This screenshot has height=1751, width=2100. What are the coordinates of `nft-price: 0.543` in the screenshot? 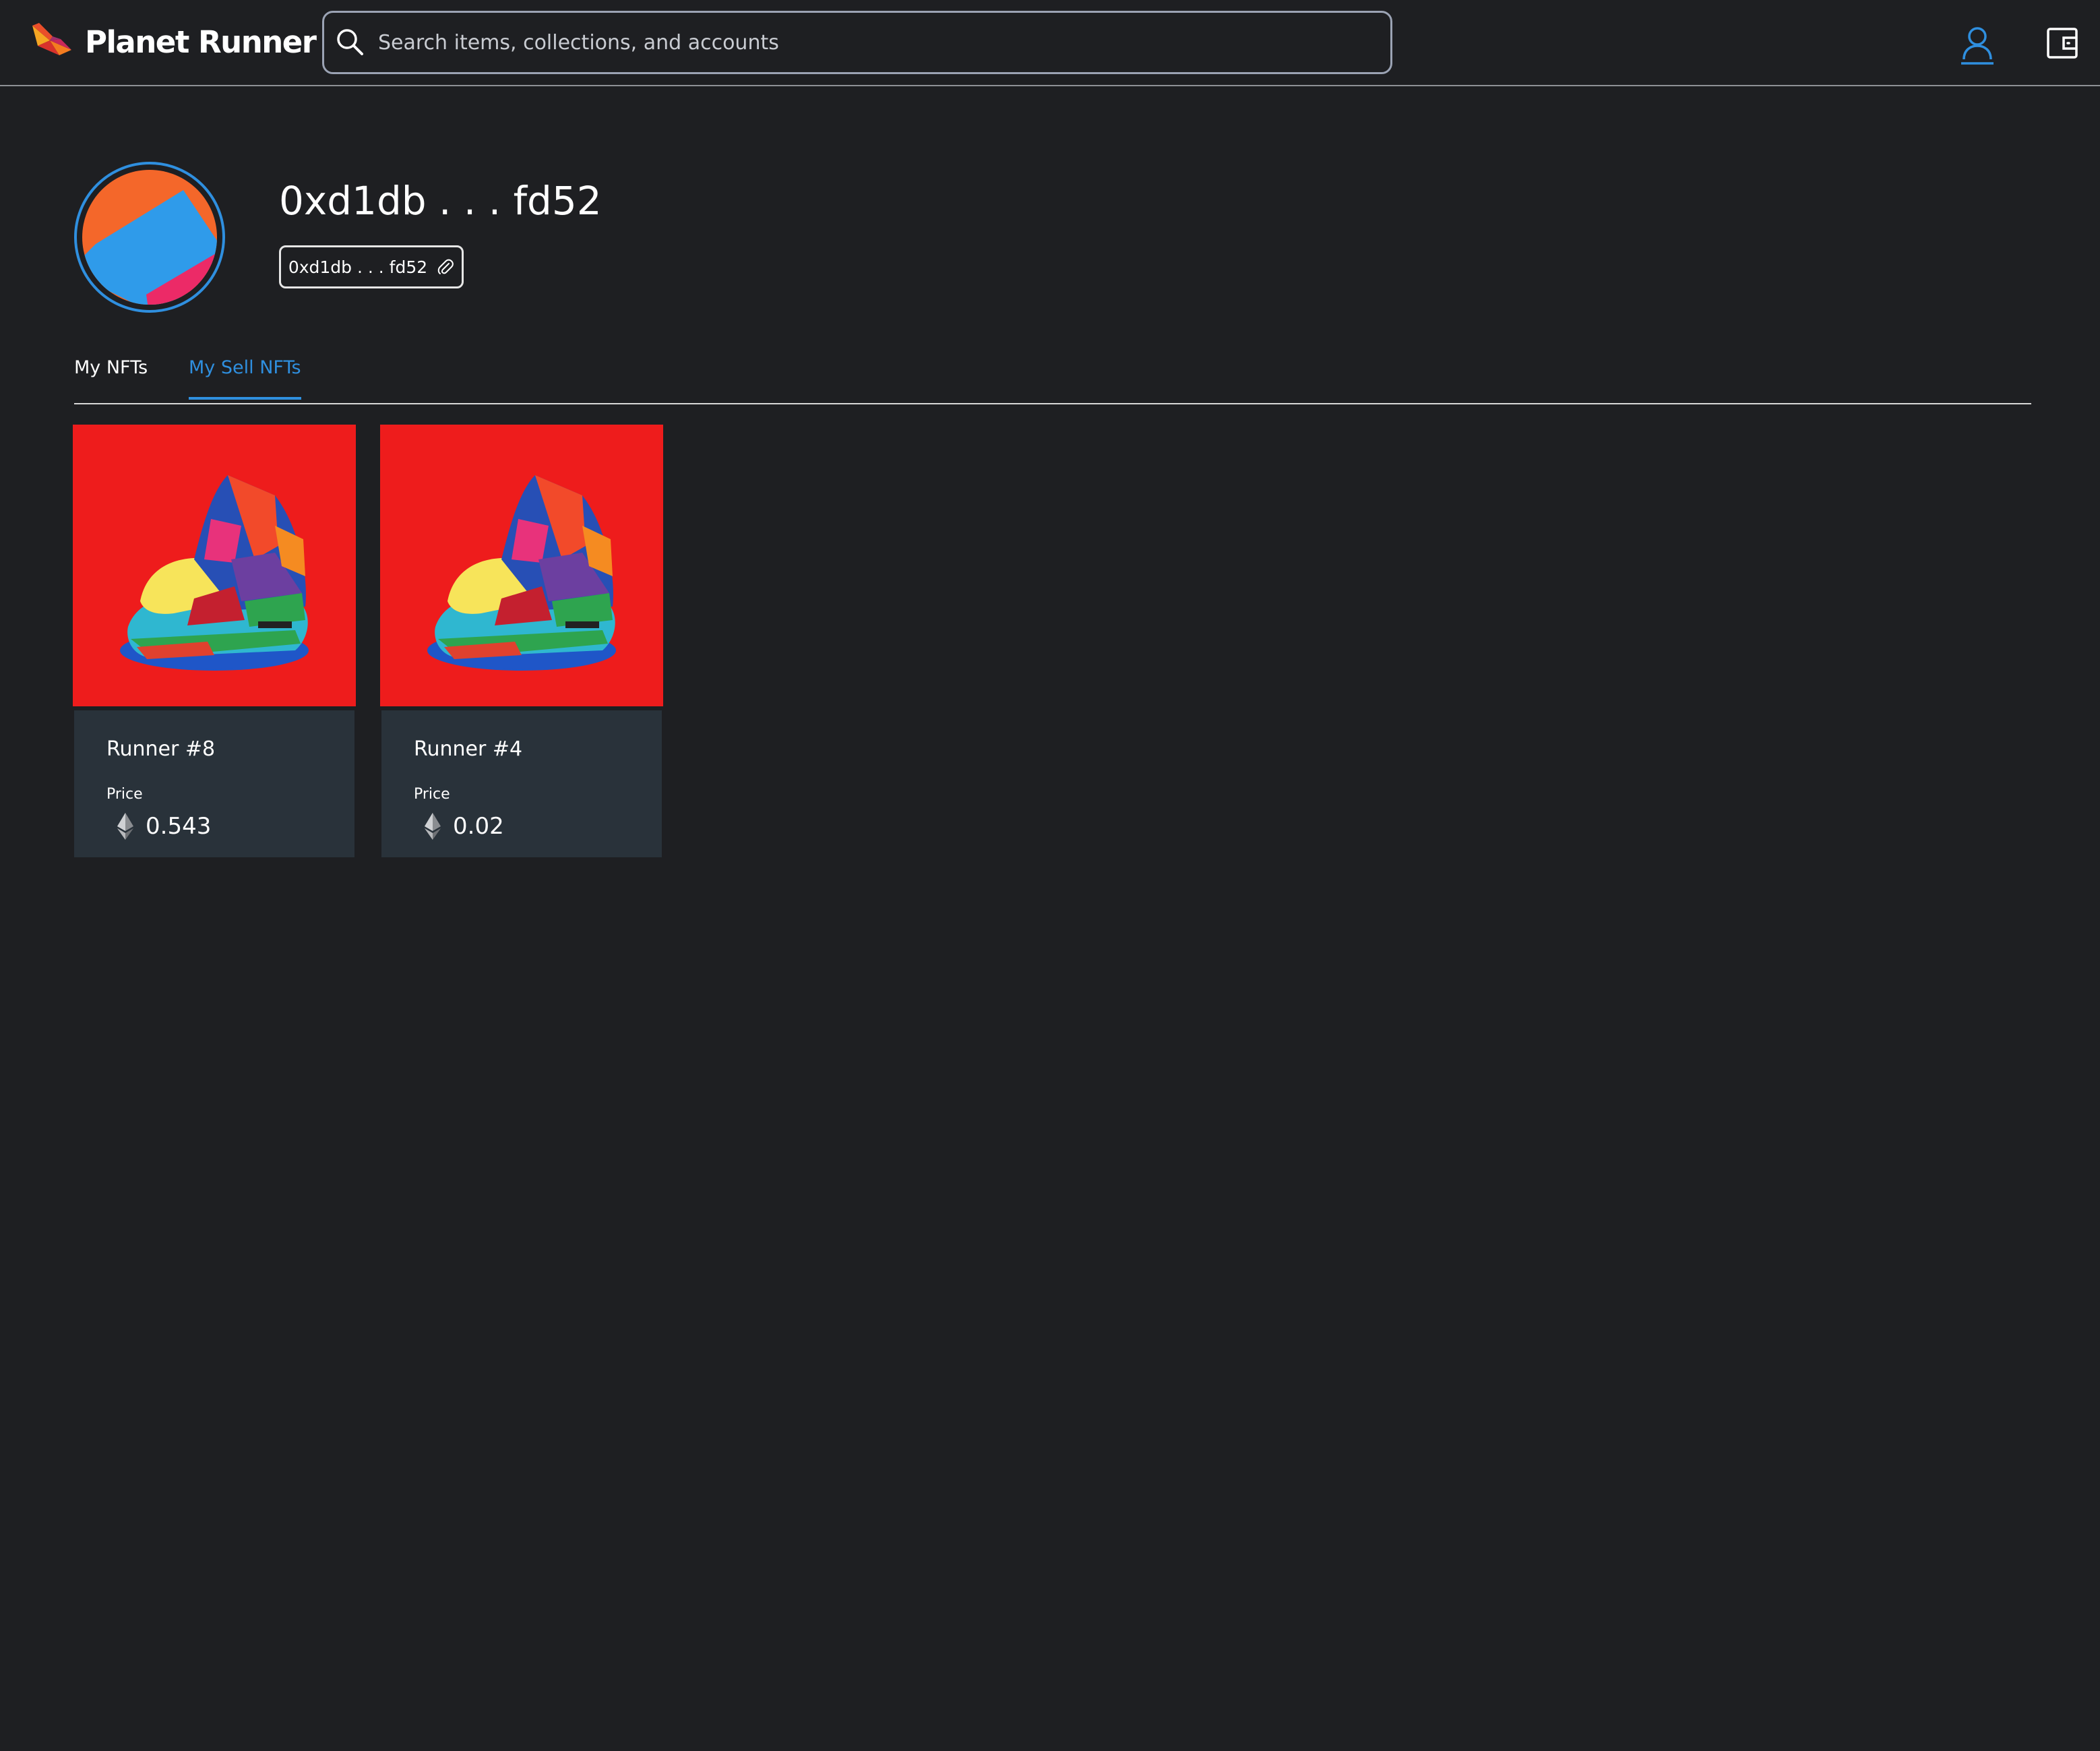 It's located at (158, 826).